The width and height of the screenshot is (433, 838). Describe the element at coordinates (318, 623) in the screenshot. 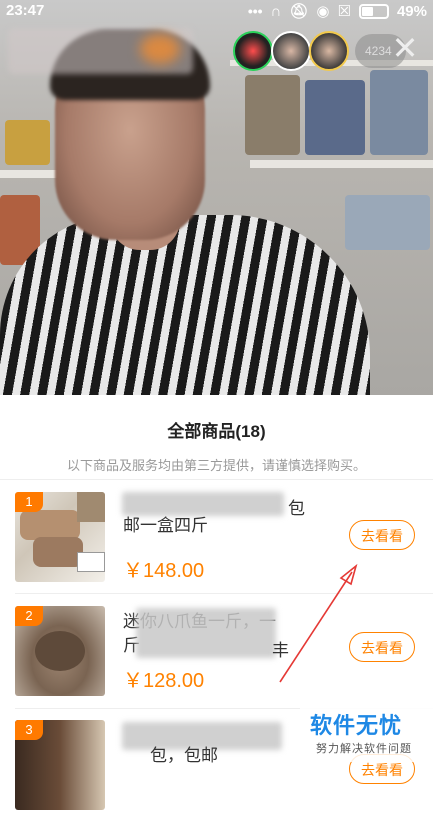

I see `annotation-arrow` at that location.